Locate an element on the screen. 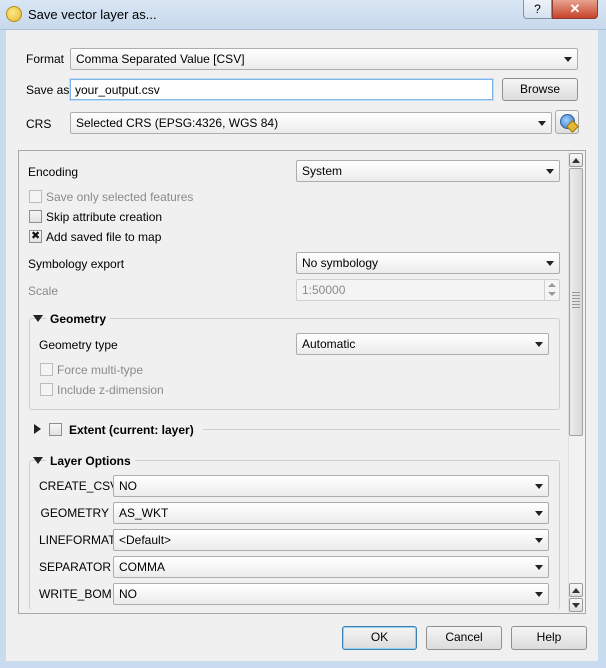 The height and width of the screenshot is (668, 606). geometry-type-label: Geometry type is located at coordinates (78, 345).